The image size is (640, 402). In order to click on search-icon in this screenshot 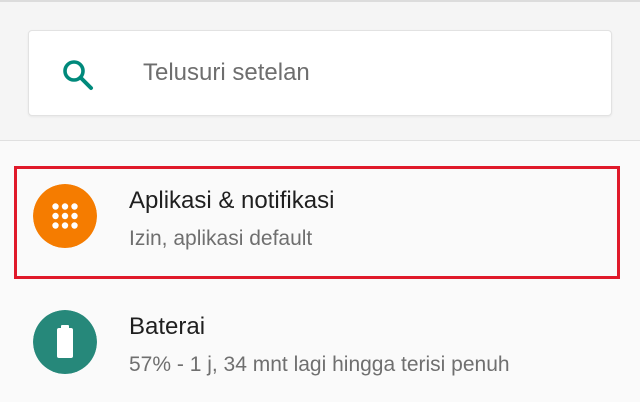, I will do `click(78, 75)`.